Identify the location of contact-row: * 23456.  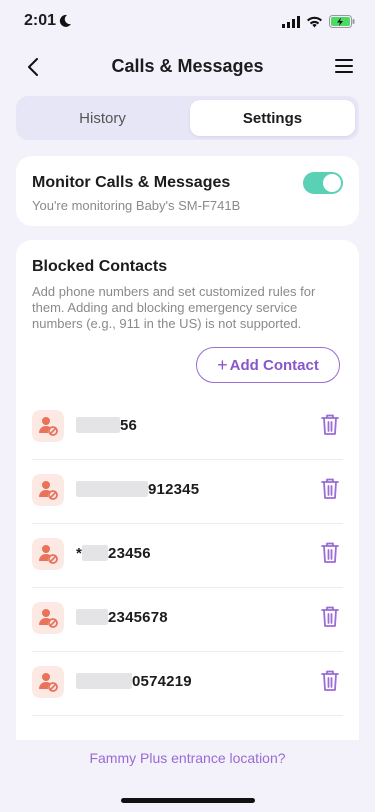
(187, 555).